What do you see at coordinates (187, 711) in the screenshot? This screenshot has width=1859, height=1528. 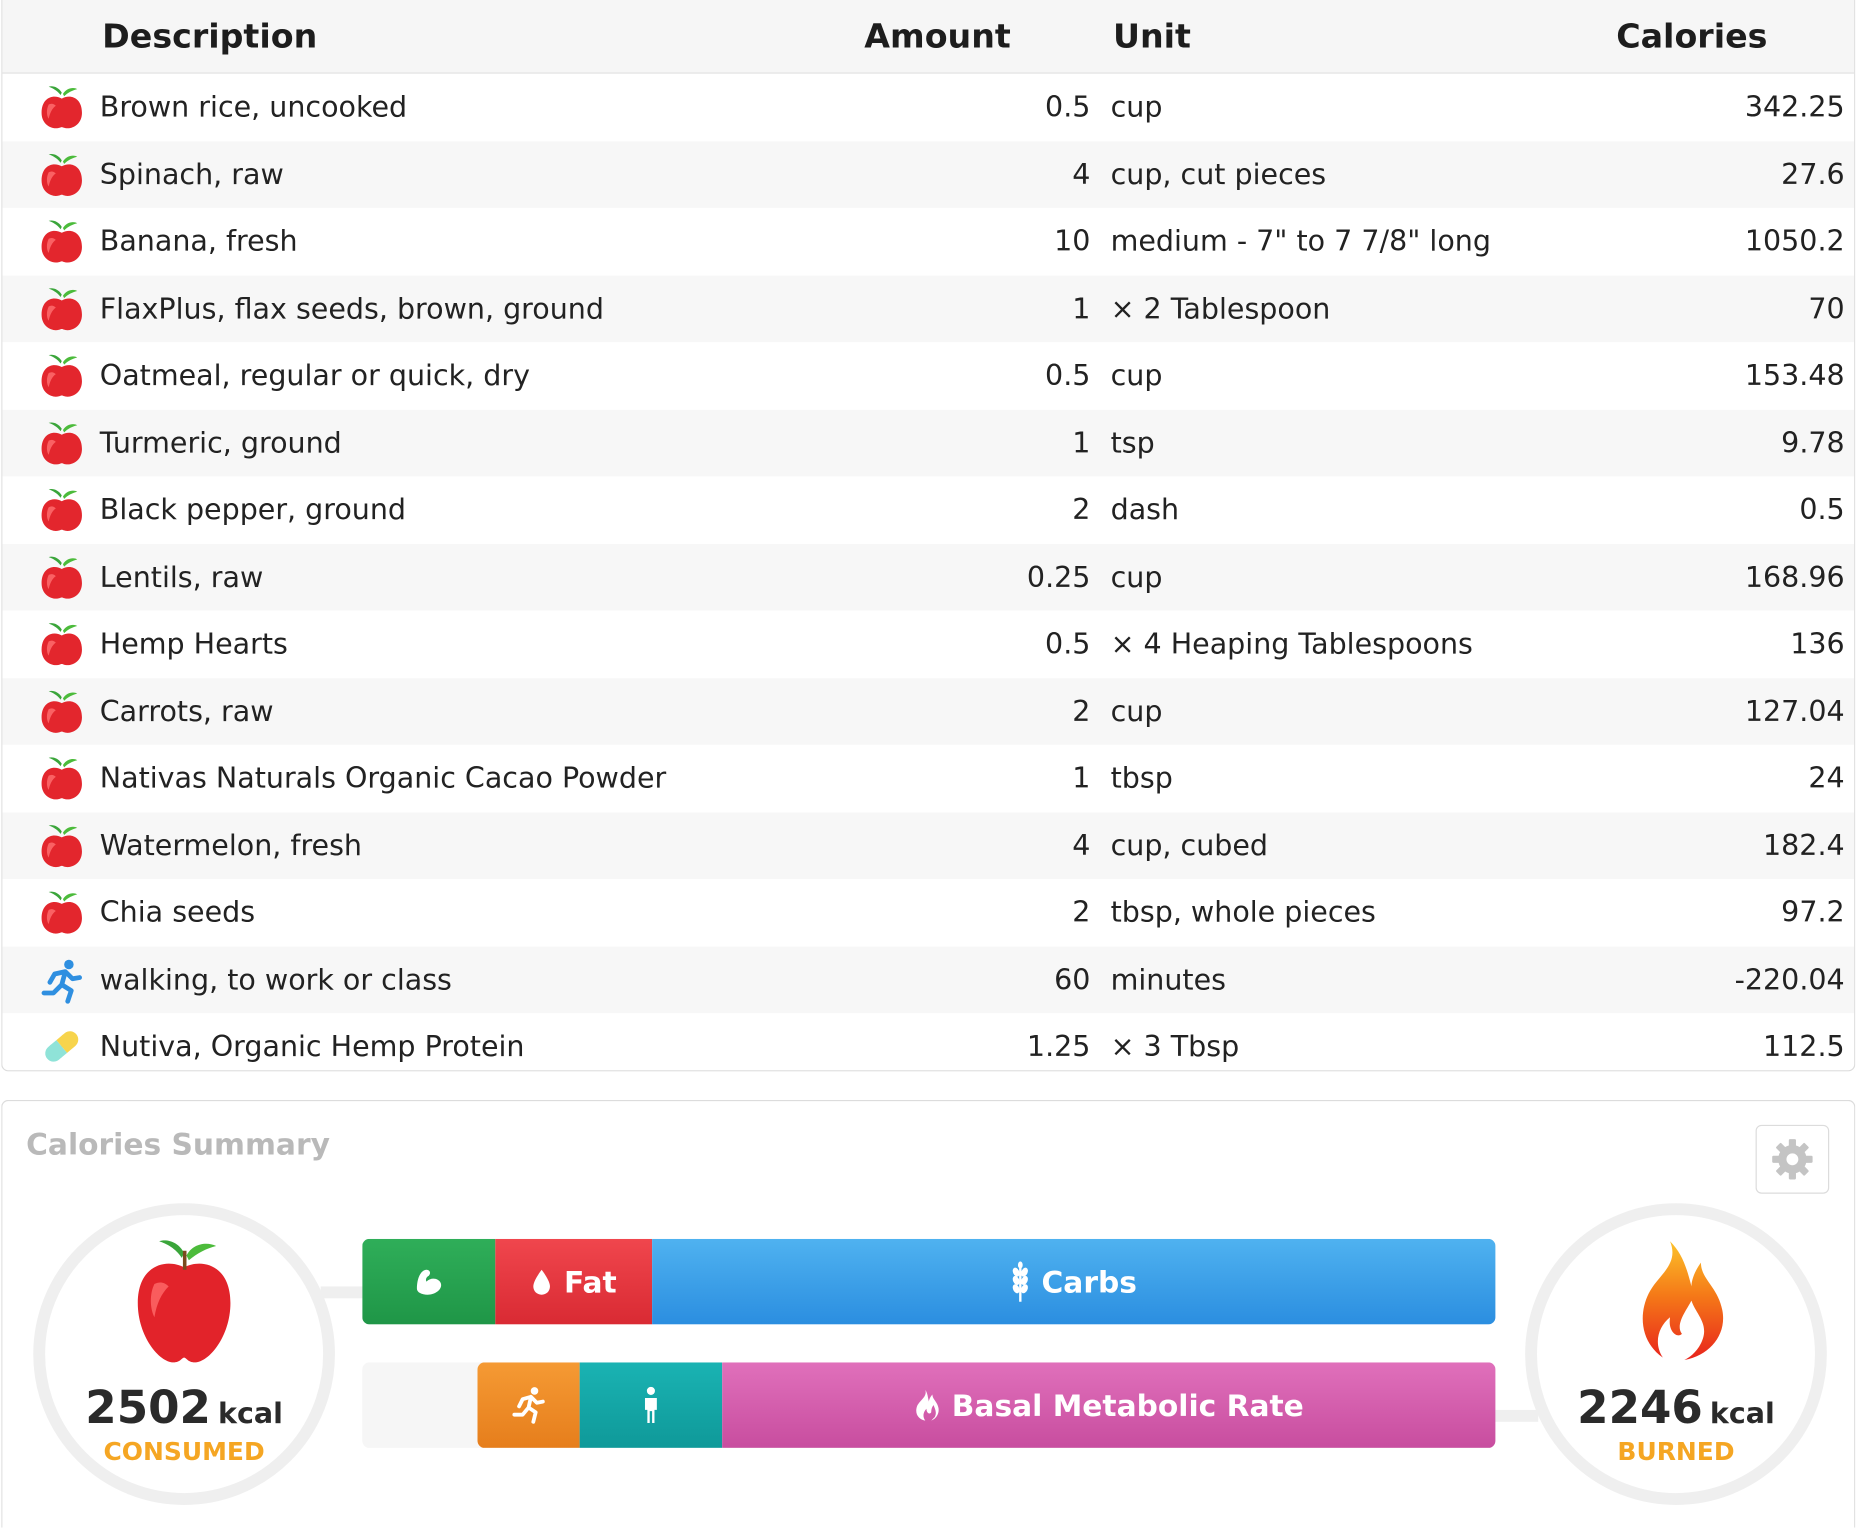 I see `row-description: Carrots, raw` at bounding box center [187, 711].